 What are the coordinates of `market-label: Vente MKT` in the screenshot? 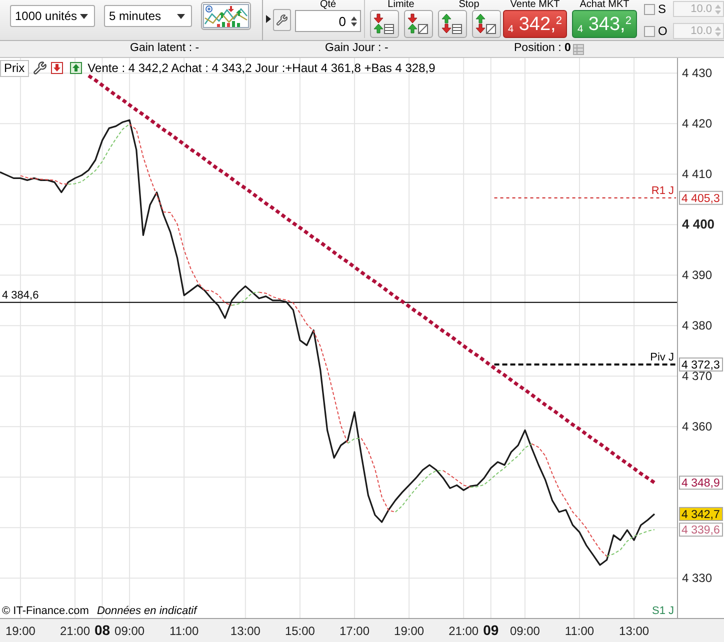 It's located at (535, 5).